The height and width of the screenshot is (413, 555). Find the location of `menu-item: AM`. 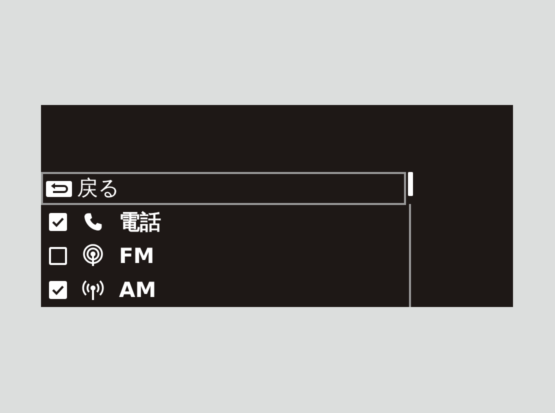

menu-item: AM is located at coordinates (223, 290).